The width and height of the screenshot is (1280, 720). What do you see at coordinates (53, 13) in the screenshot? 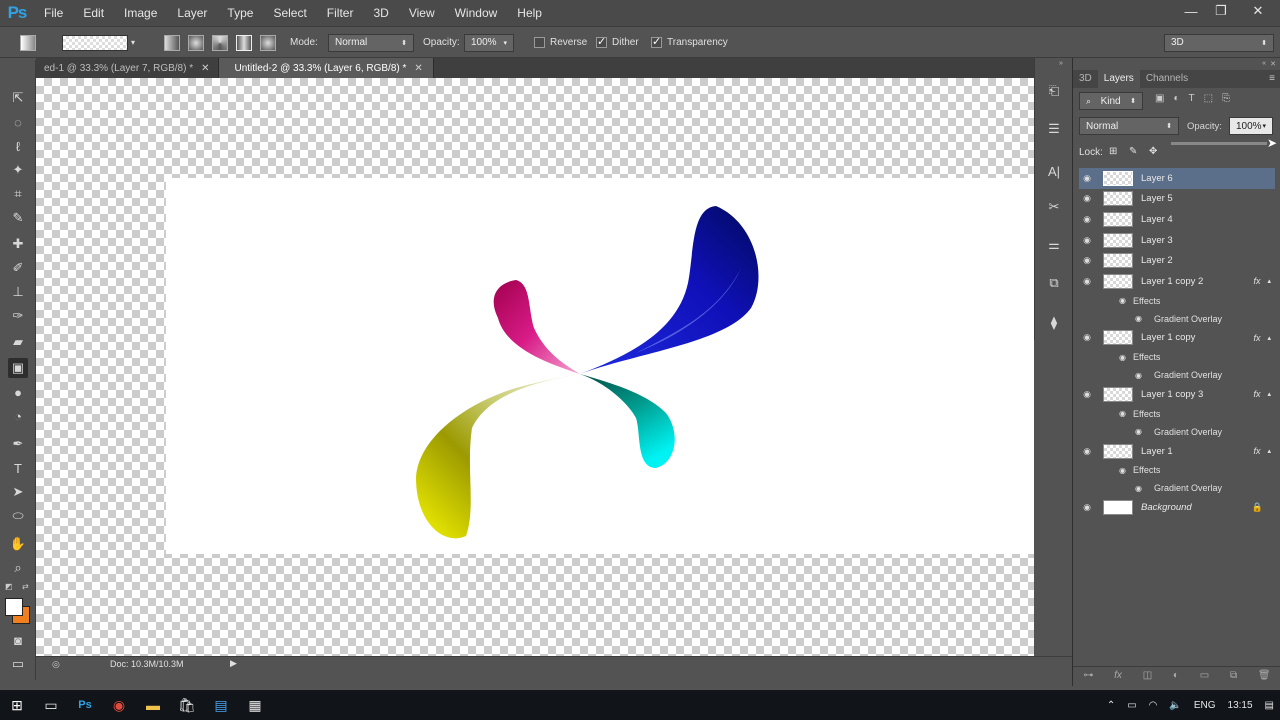
I see `menu-file: File` at bounding box center [53, 13].